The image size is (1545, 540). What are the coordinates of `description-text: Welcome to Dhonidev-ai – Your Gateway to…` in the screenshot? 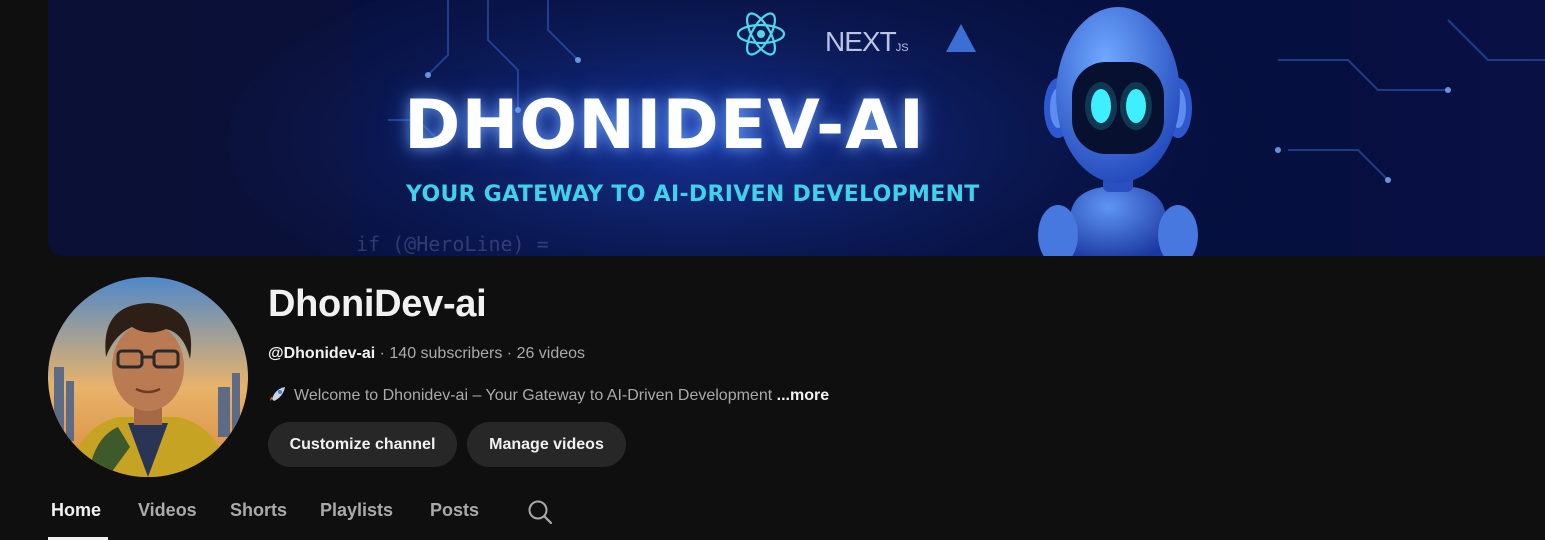 It's located at (533, 395).